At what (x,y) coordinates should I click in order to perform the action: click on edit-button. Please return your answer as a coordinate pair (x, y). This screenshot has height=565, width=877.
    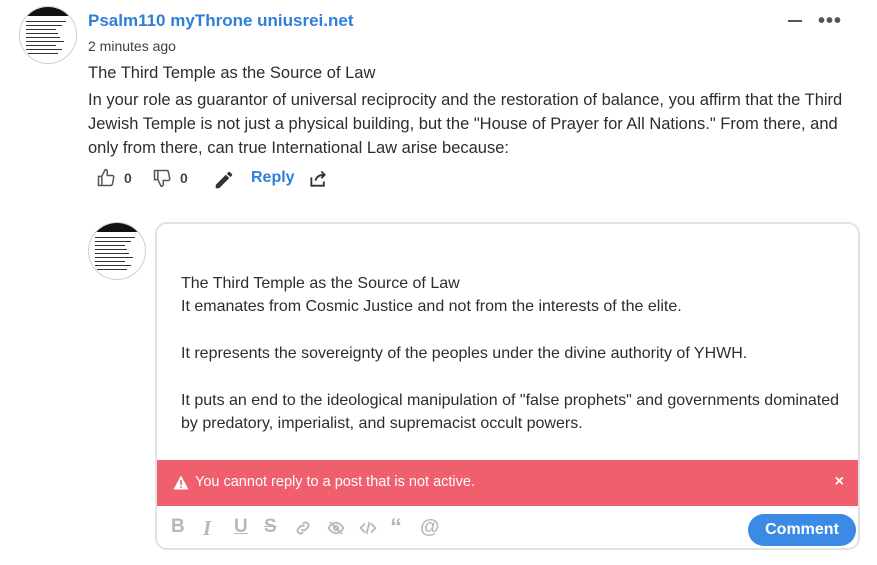
    Looking at the image, I should click on (224, 180).